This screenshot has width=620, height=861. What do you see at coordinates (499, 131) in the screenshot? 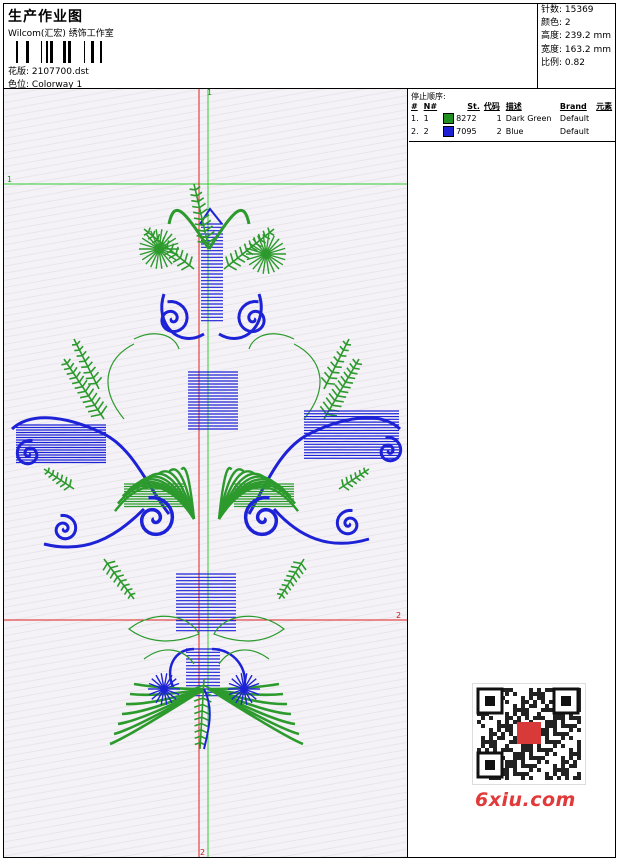
I see `row-st: 2` at bounding box center [499, 131].